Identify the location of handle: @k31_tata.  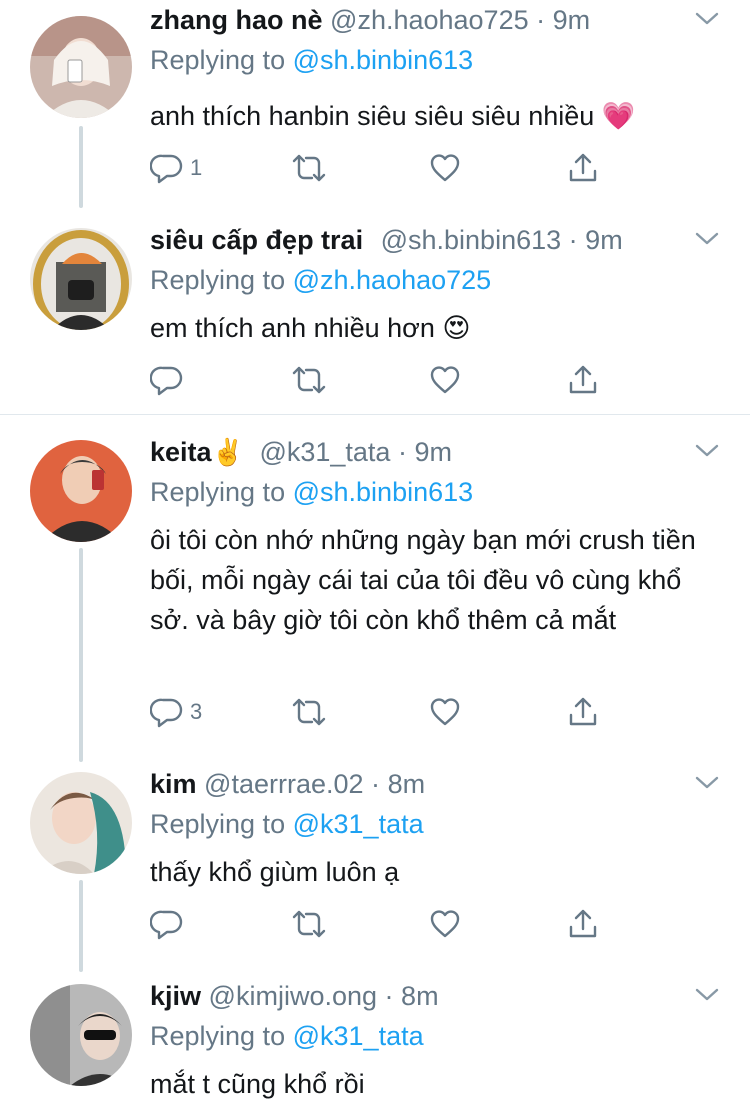
(324, 452).